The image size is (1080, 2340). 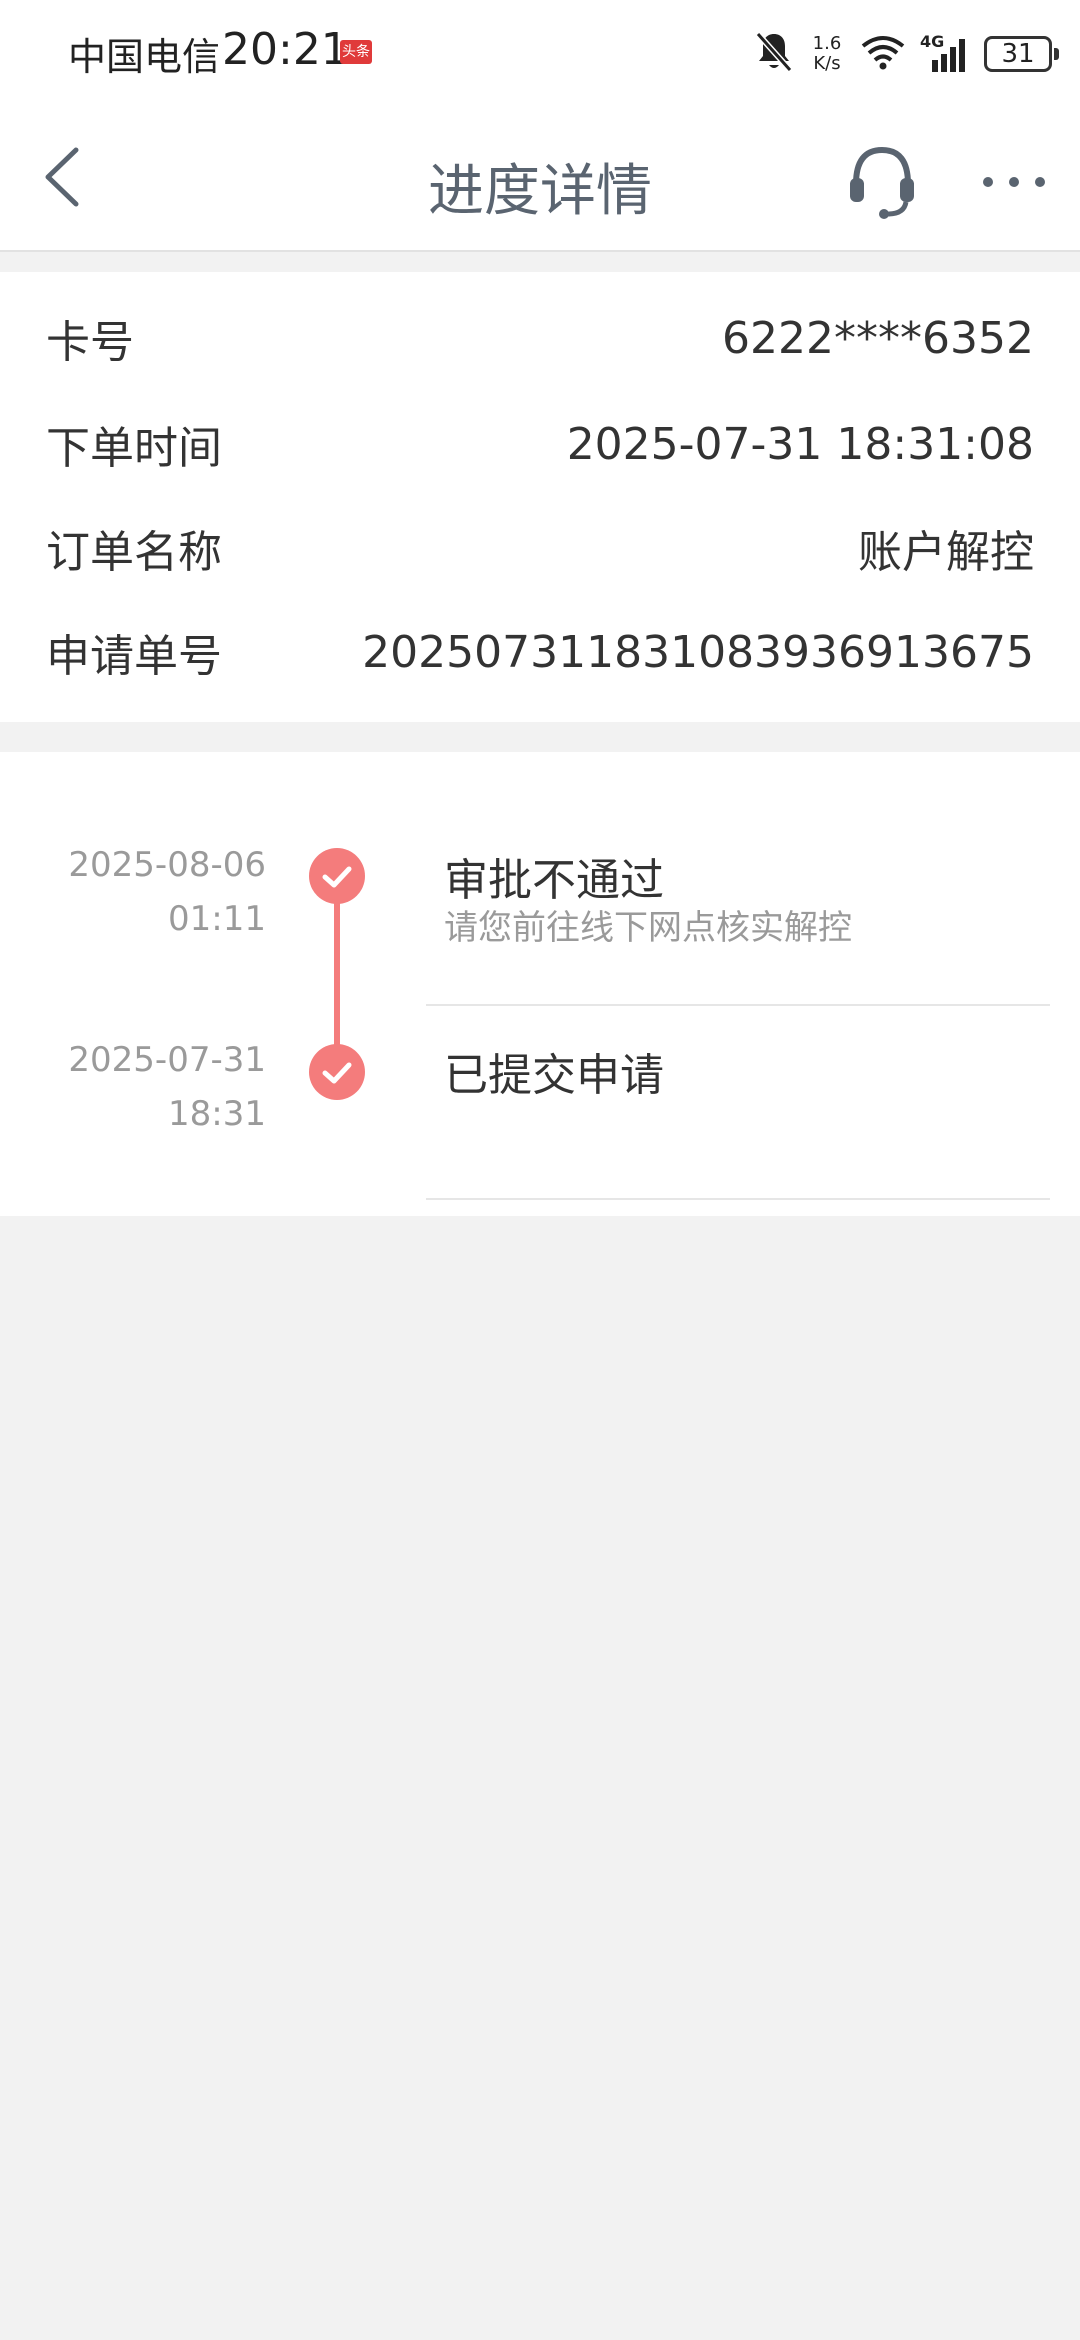 I want to click on carrier-name: 中国电信, so click(x=144, y=57).